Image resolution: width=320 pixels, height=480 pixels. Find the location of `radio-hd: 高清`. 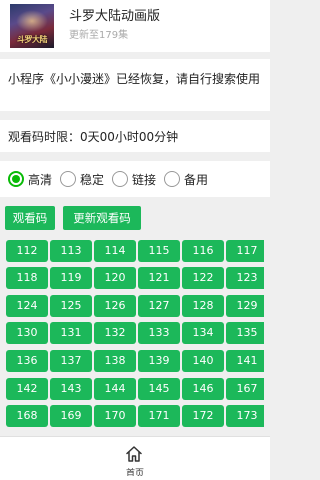

radio-hd: 高清 is located at coordinates (30, 179).